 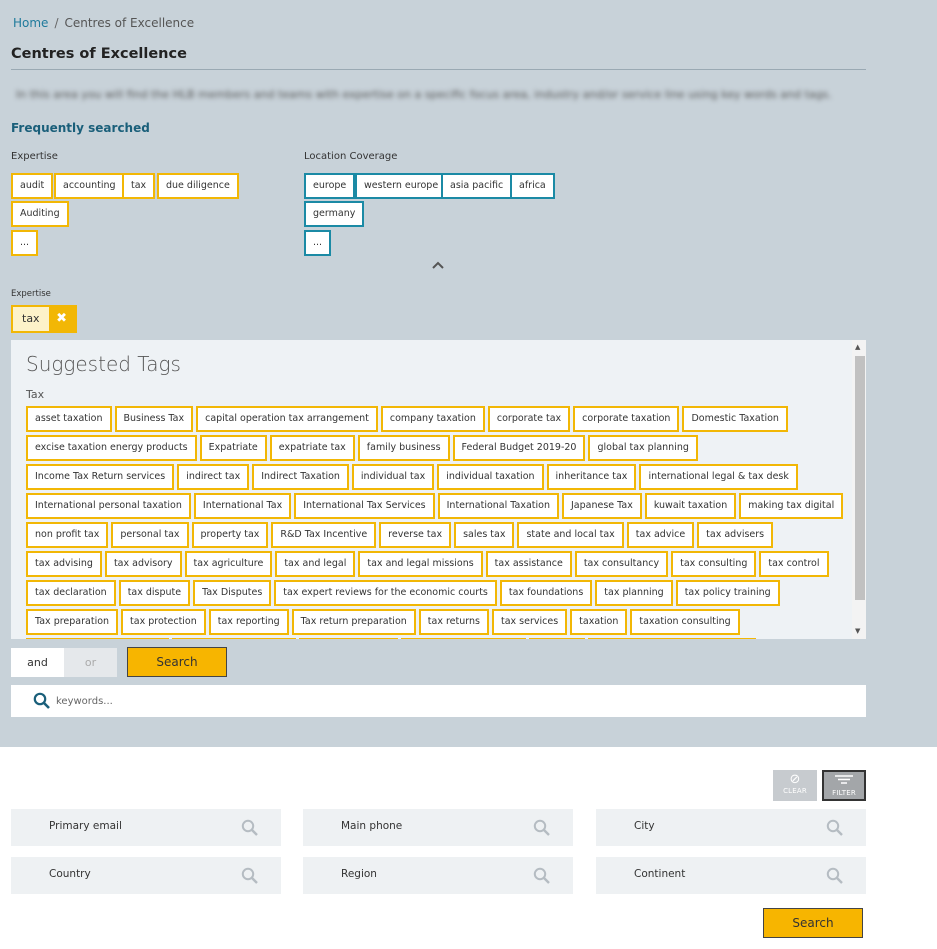 What do you see at coordinates (791, 506) in the screenshot?
I see `suggested-tag: making tax digital` at bounding box center [791, 506].